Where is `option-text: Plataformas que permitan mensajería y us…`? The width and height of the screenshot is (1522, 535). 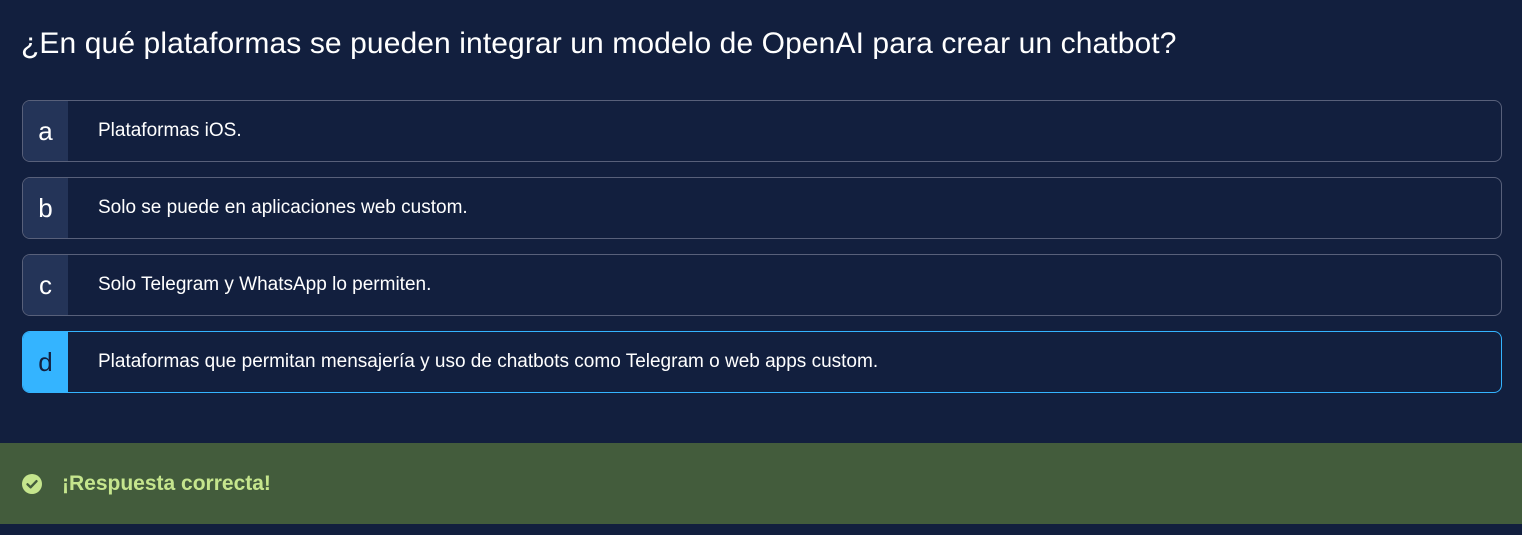 option-text: Plataformas que permitan mensajería y us… is located at coordinates (488, 361).